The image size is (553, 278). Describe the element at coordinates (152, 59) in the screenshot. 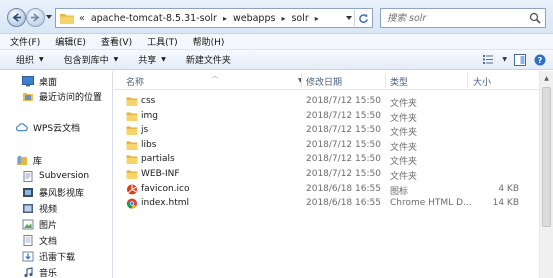

I see `share-button: 共享 ▼` at that location.